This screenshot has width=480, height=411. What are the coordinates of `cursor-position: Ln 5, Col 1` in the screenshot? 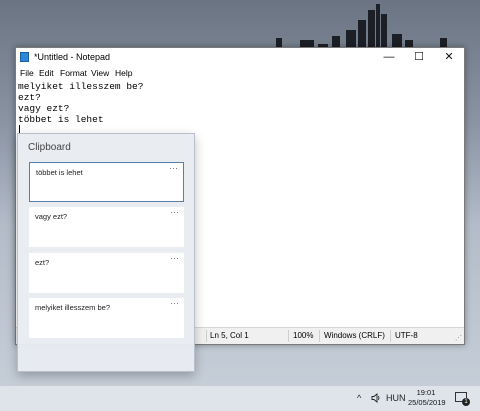 It's located at (229, 335).